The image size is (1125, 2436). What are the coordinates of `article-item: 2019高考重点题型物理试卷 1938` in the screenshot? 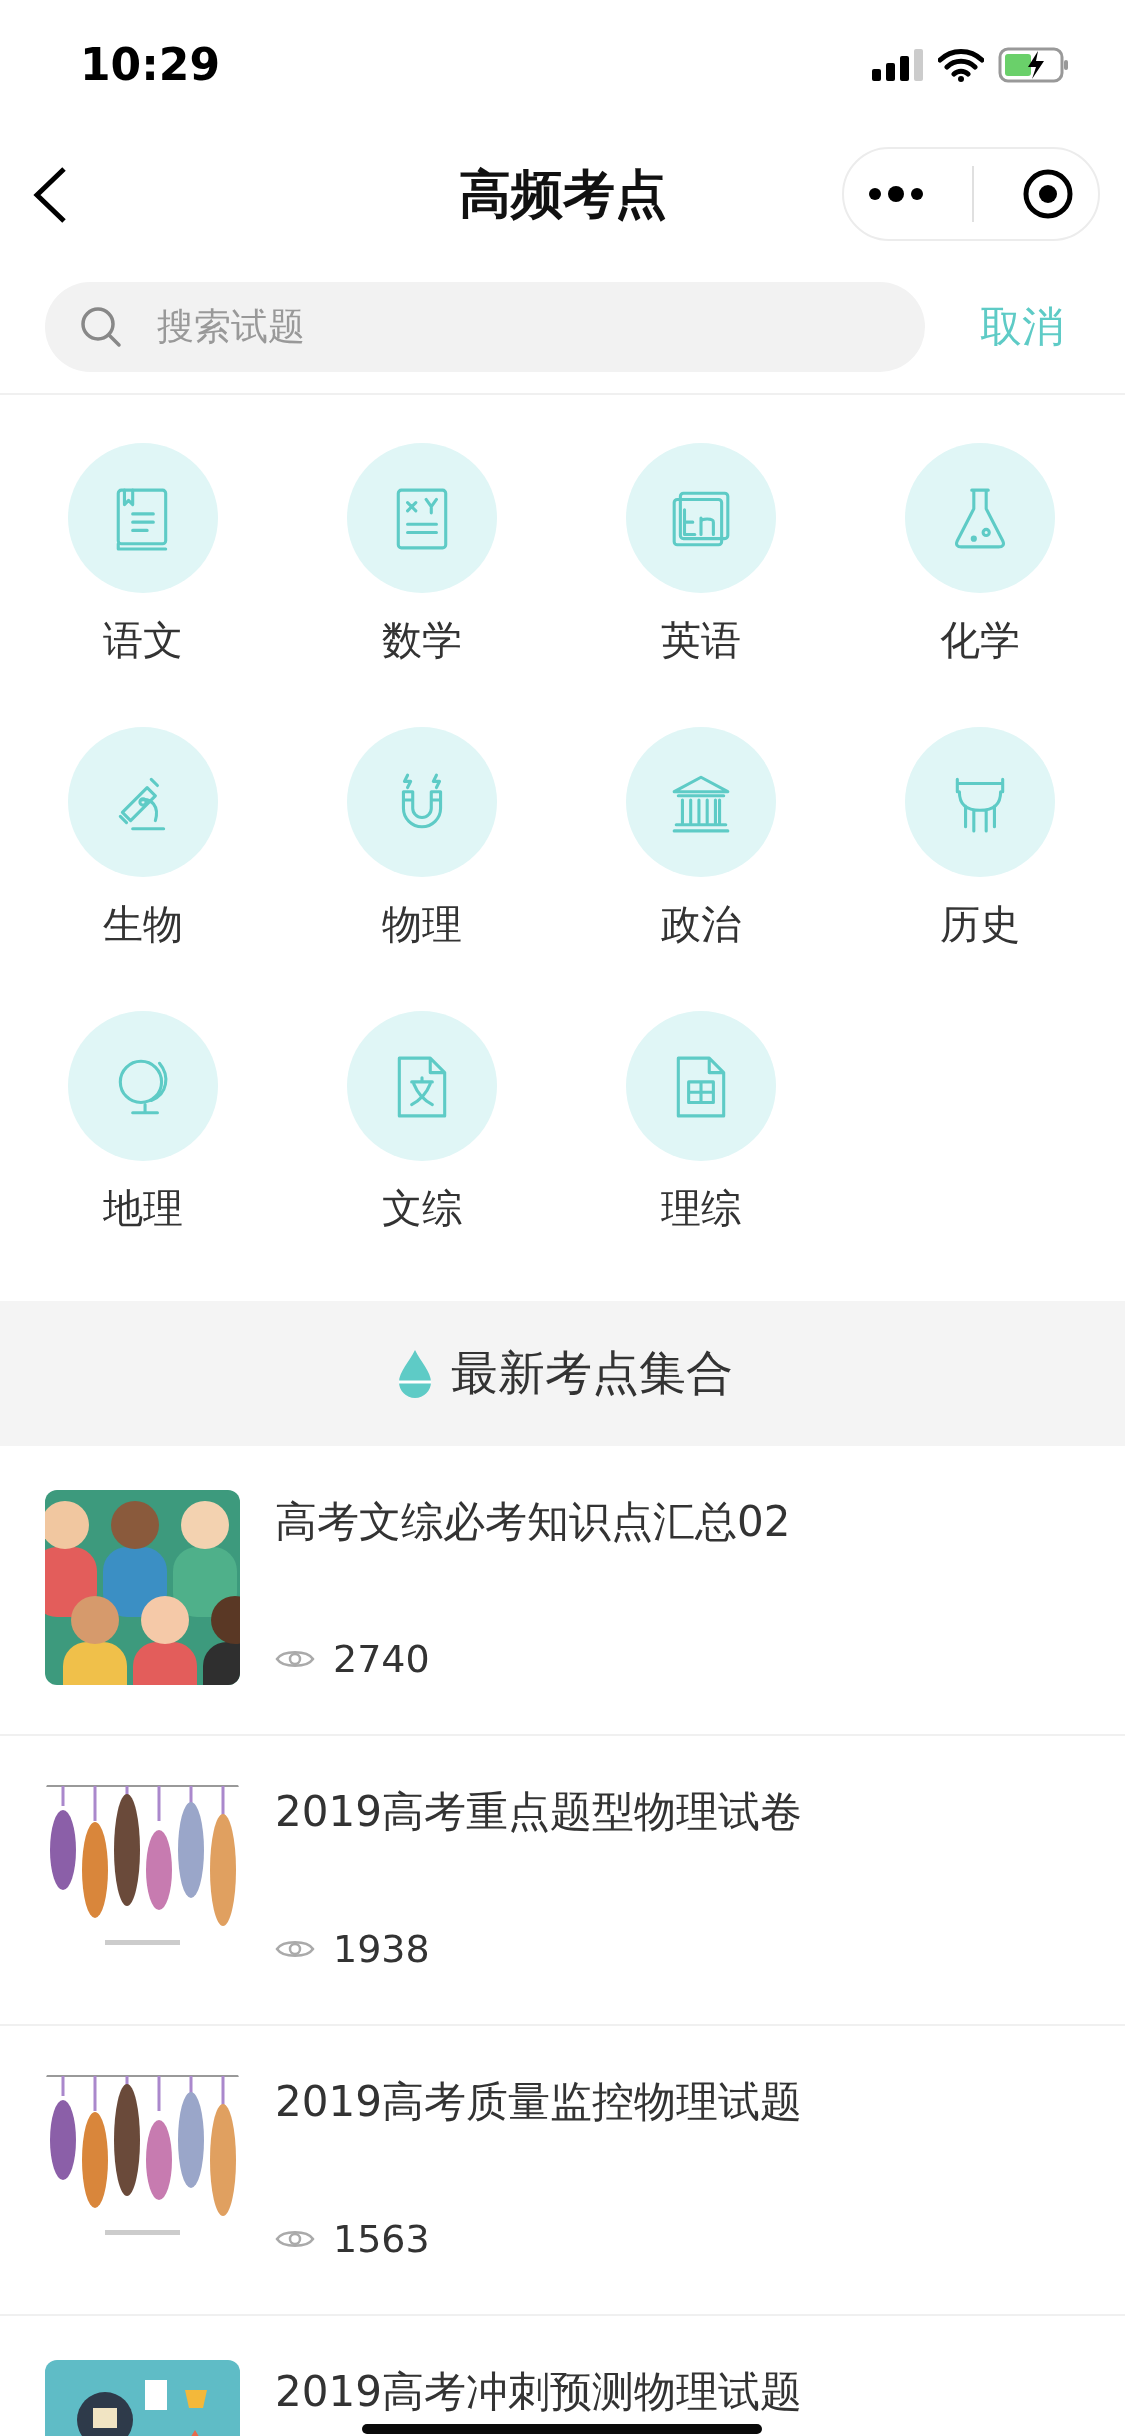 It's located at (562, 1881).